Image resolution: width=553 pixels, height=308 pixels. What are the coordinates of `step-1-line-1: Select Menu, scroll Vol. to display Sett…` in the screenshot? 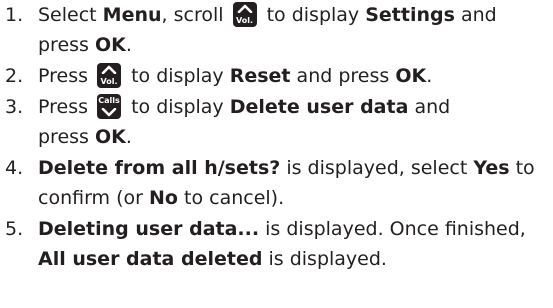 It's located at (295, 15).